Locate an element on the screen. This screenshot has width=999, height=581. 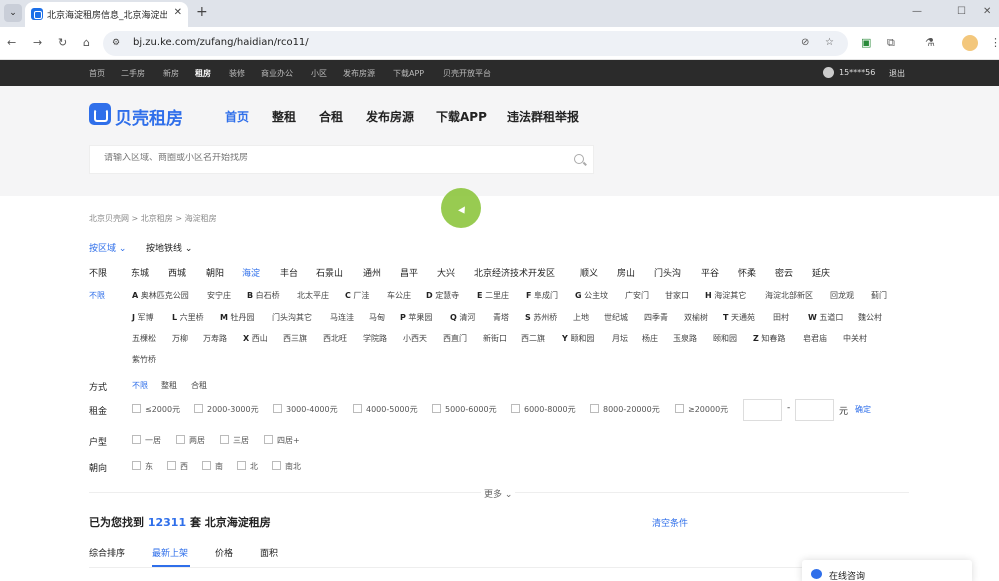
layout-option: 两居 is located at coordinates (190, 440).